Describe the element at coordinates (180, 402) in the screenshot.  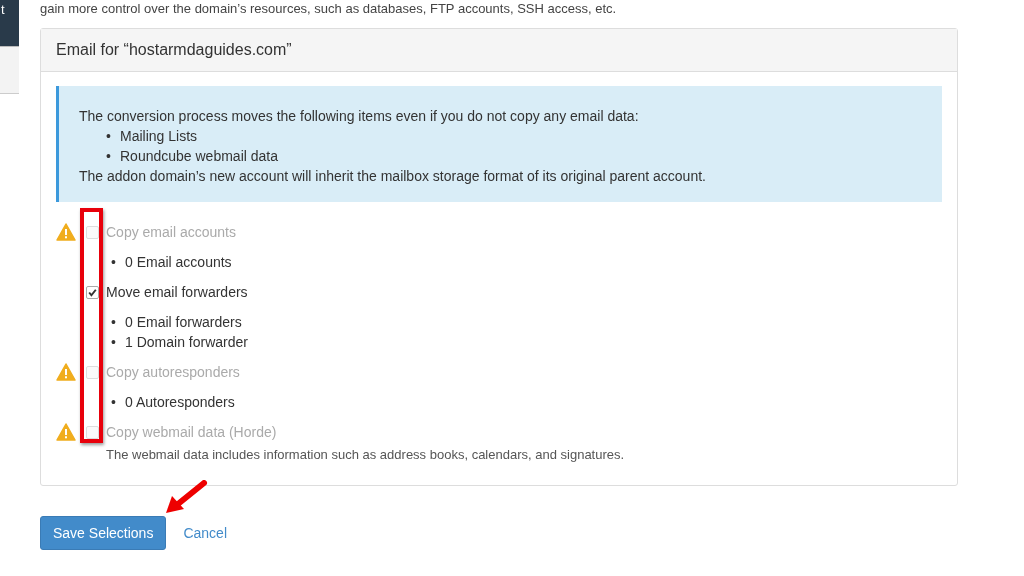
I see `detail-item: 0 Autoresponders` at that location.